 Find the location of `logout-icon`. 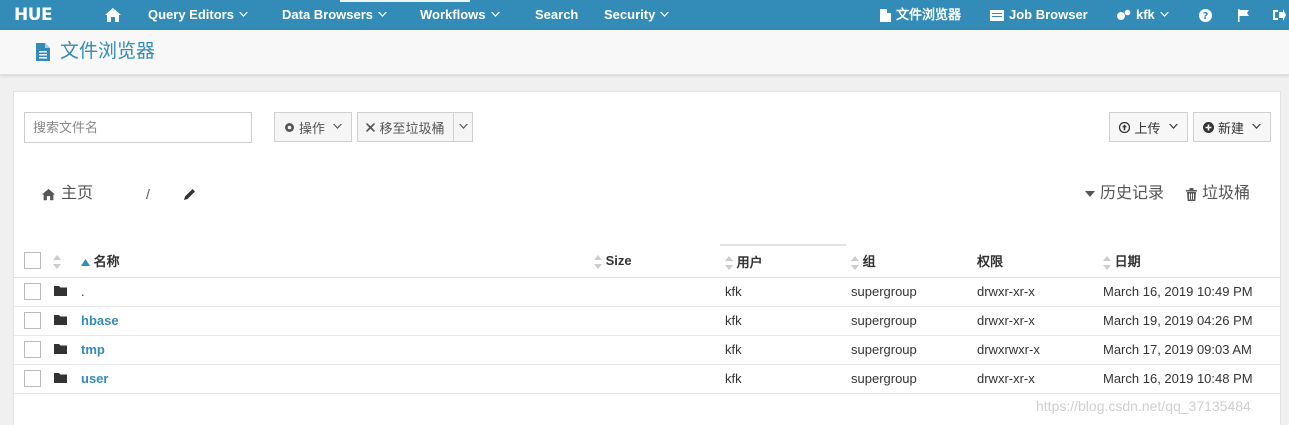

logout-icon is located at coordinates (1279, 15).